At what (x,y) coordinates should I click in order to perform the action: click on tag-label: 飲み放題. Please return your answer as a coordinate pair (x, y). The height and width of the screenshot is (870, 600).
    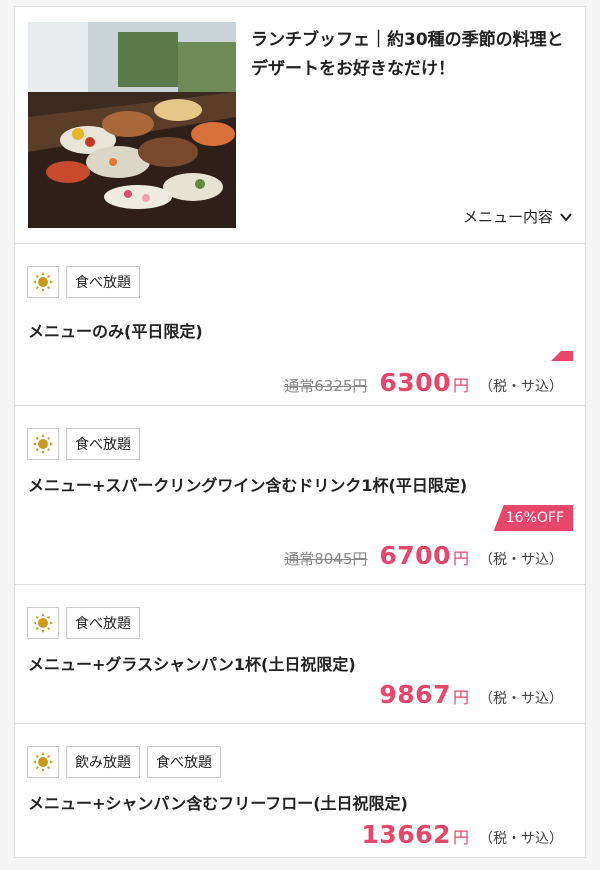
    Looking at the image, I should click on (103, 762).